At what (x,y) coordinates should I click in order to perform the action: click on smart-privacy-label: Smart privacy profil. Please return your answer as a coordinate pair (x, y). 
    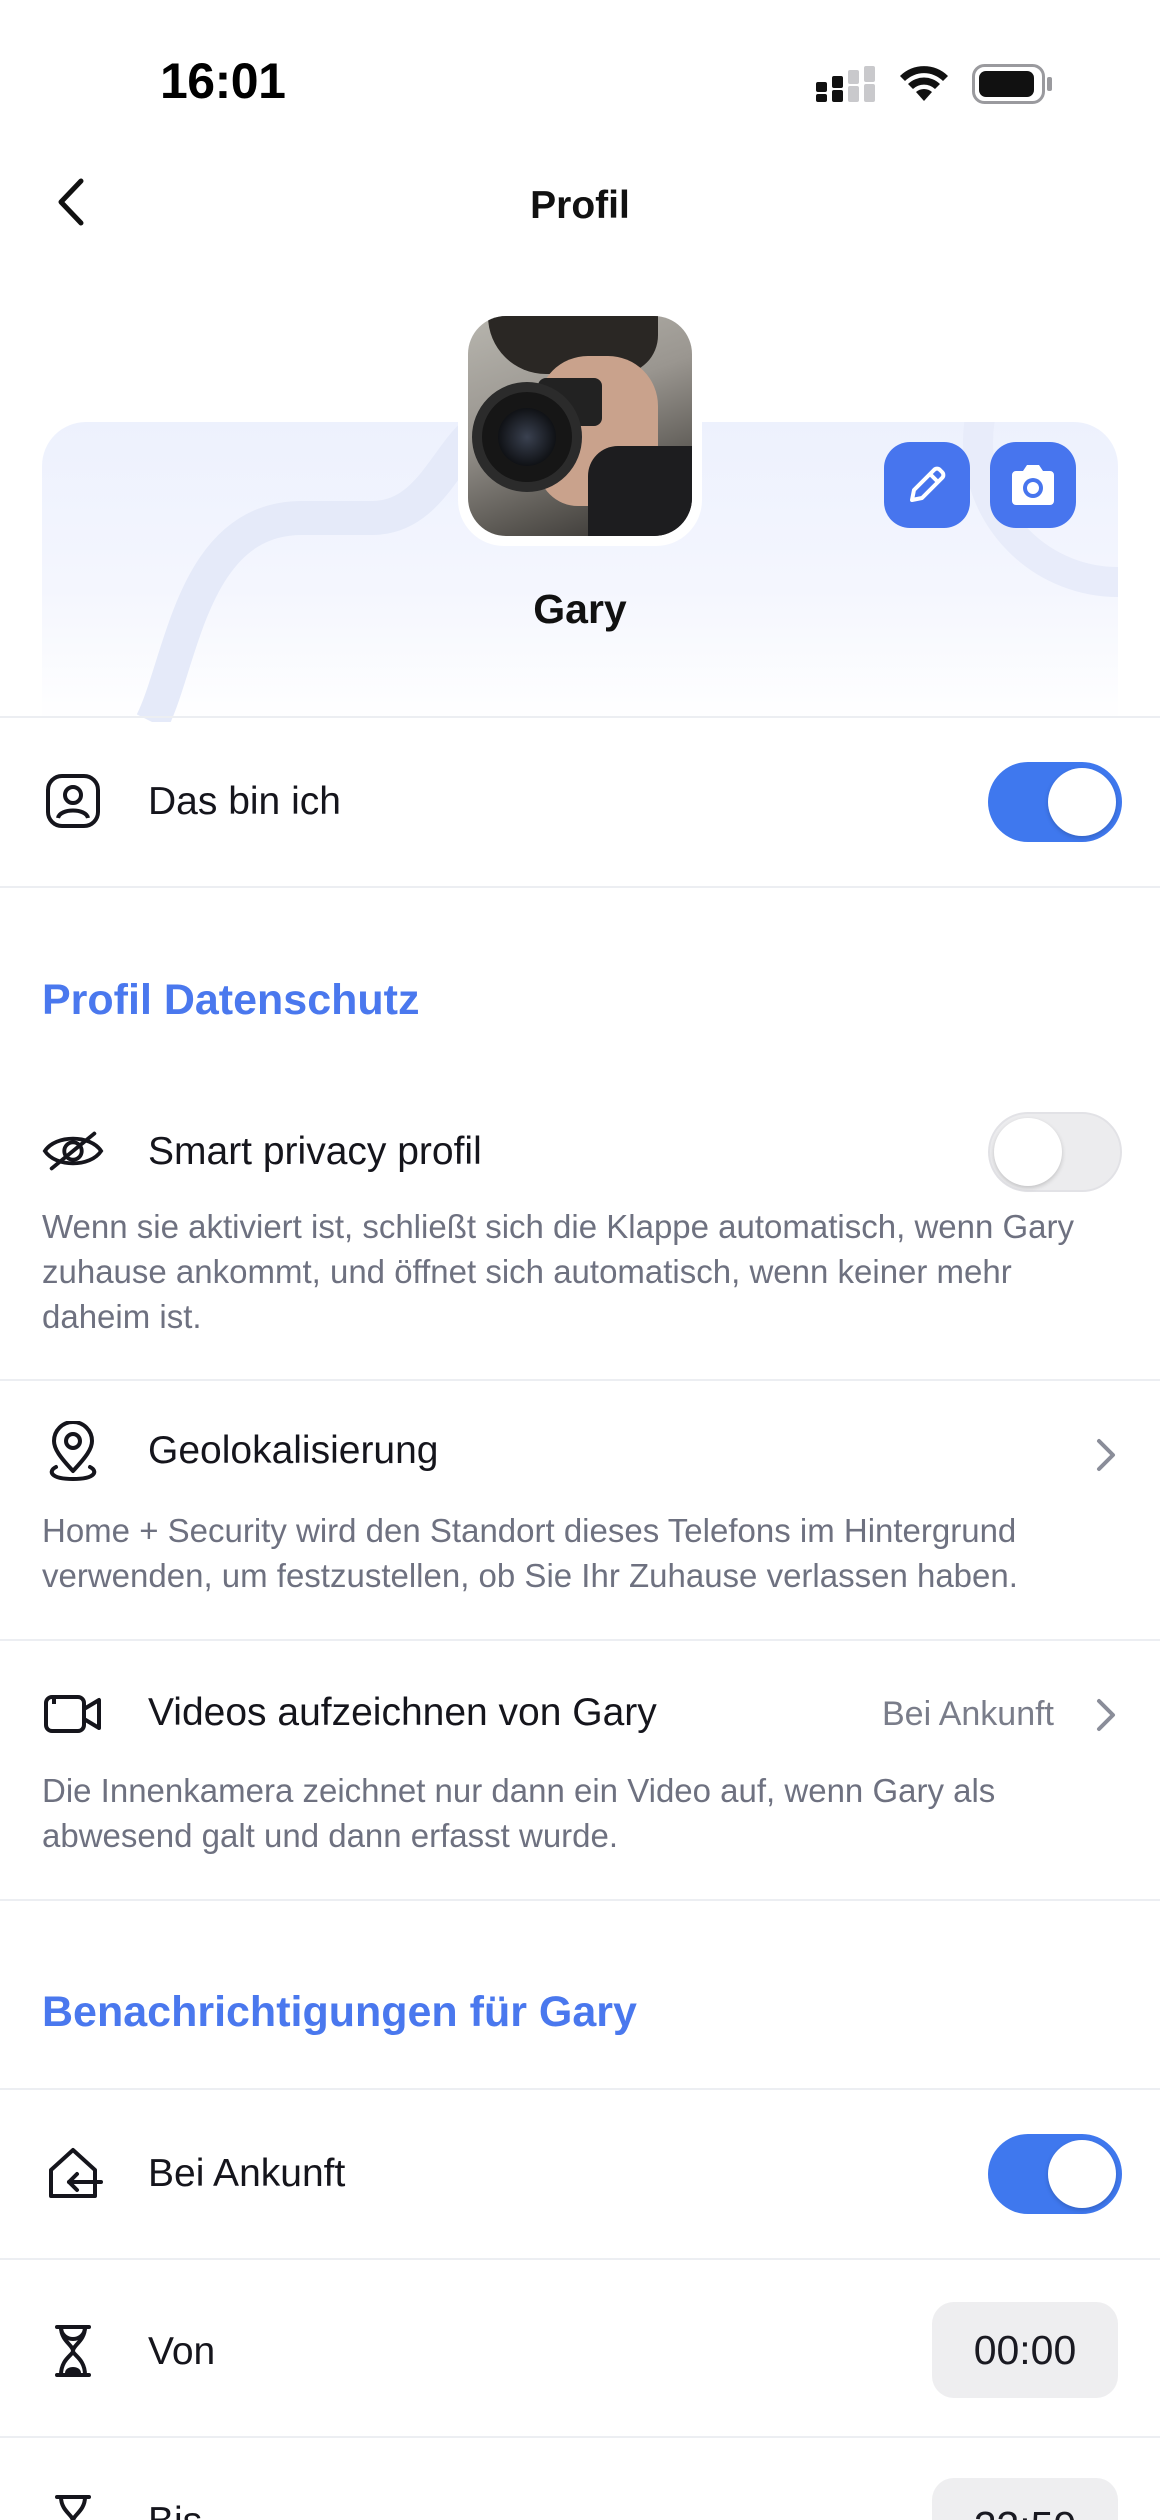
    Looking at the image, I should click on (315, 1151).